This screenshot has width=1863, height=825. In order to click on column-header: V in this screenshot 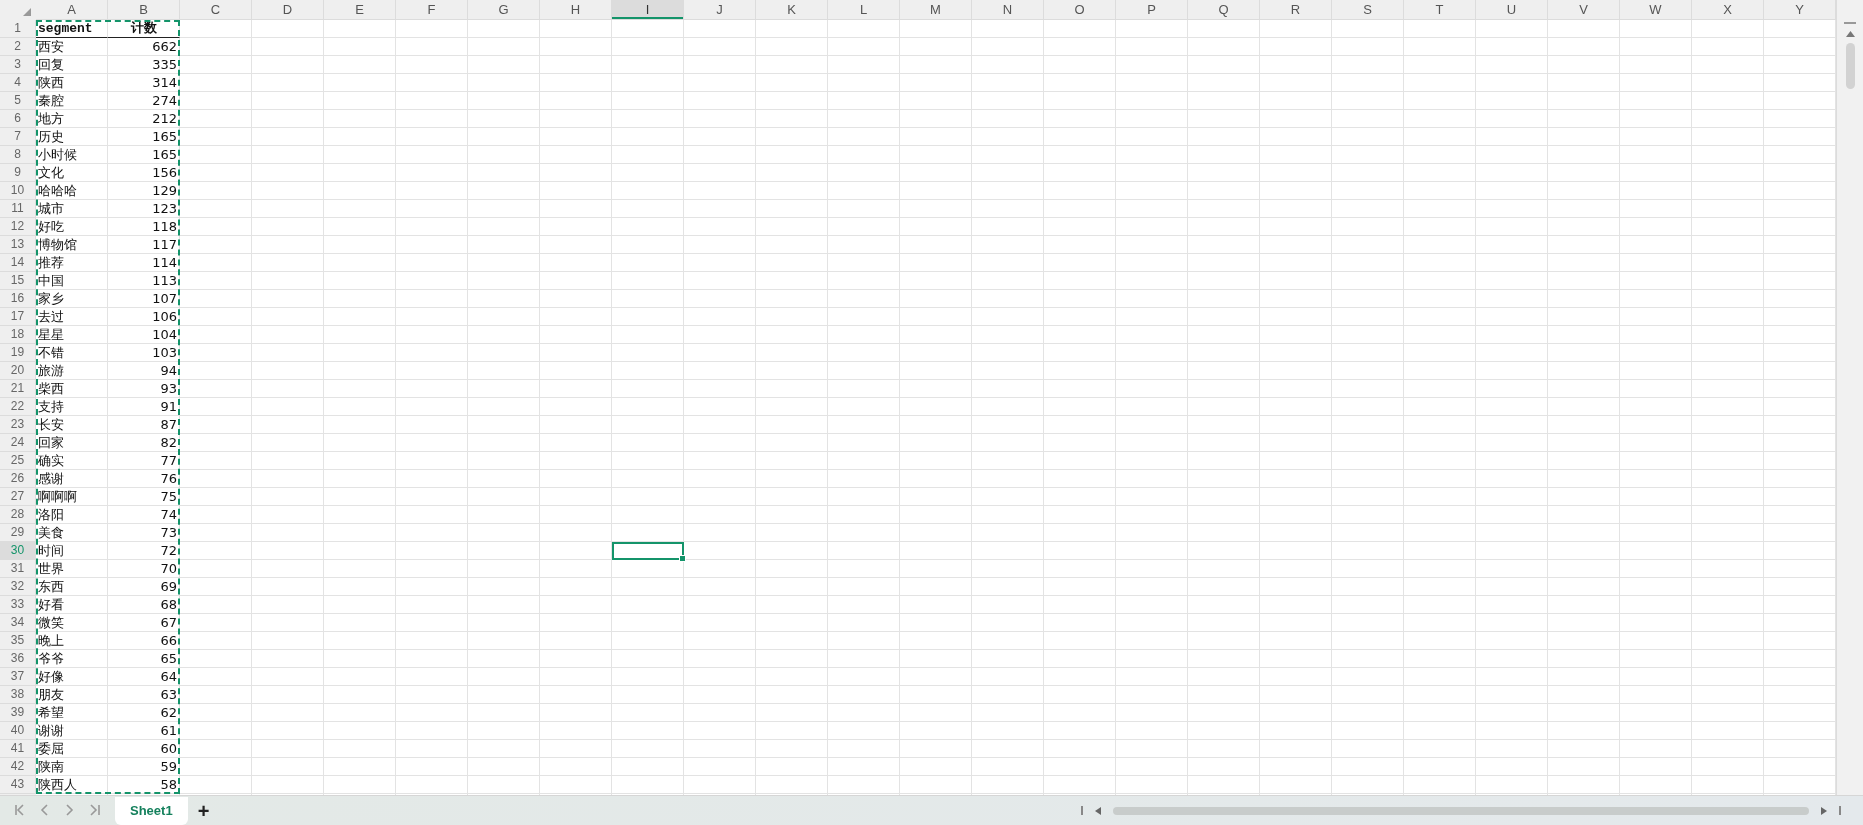, I will do `click(1584, 10)`.